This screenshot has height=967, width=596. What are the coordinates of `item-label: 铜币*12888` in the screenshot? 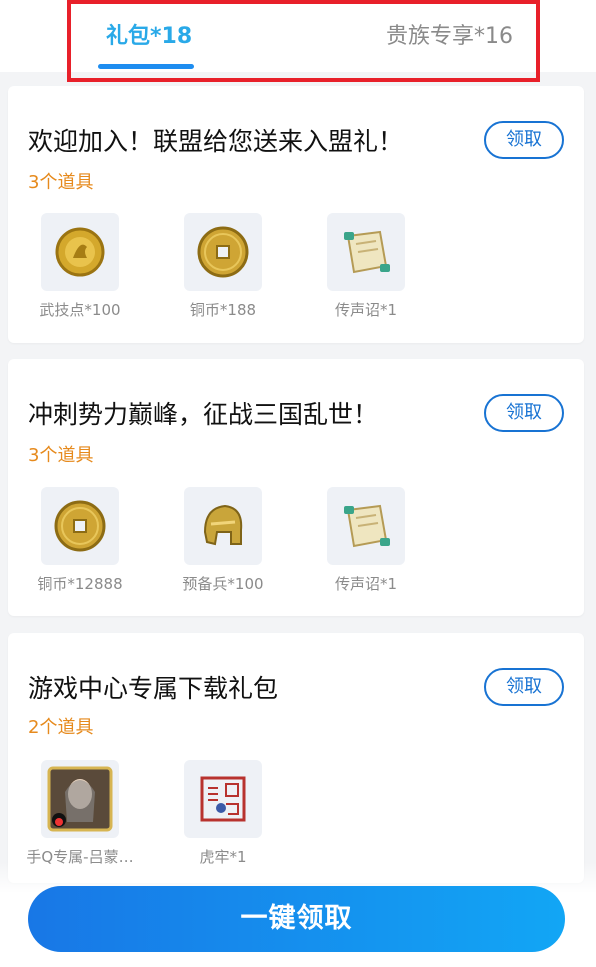 It's located at (80, 584).